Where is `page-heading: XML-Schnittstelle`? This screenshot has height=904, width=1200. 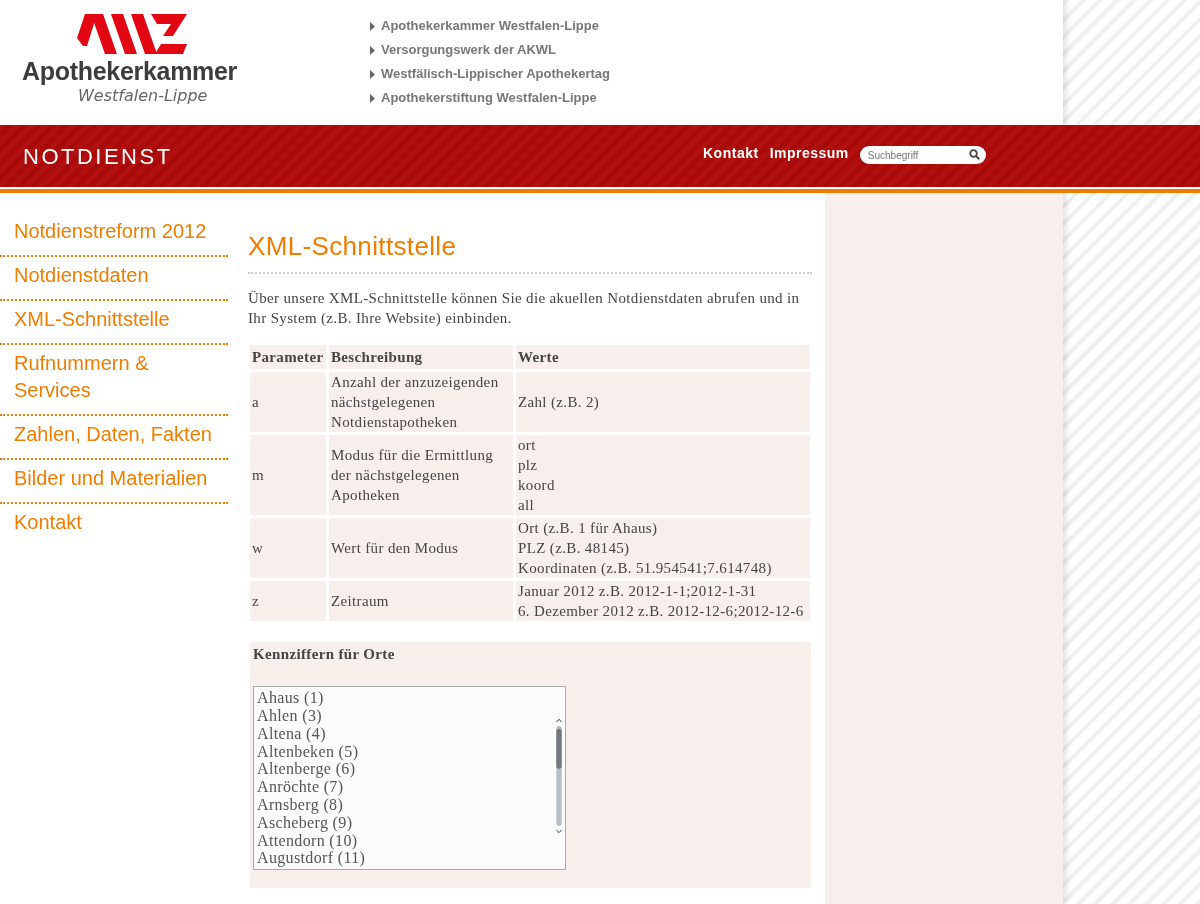 page-heading: XML-Schnittstelle is located at coordinates (530, 253).